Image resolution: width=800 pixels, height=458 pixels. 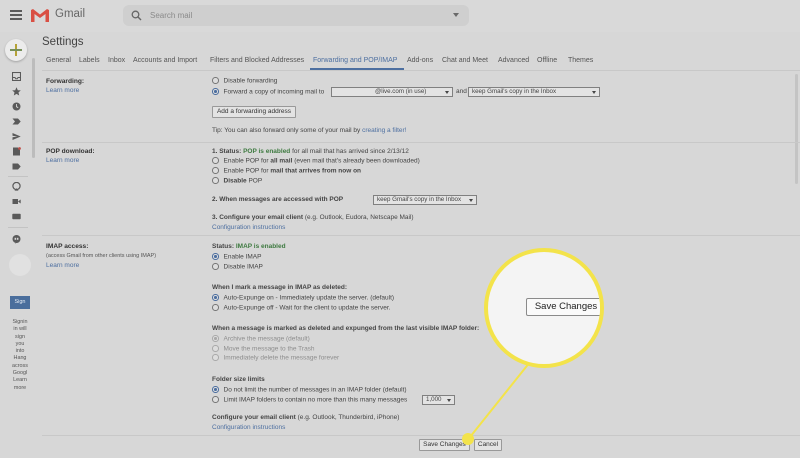 I want to click on tab-general: General, so click(x=58, y=60).